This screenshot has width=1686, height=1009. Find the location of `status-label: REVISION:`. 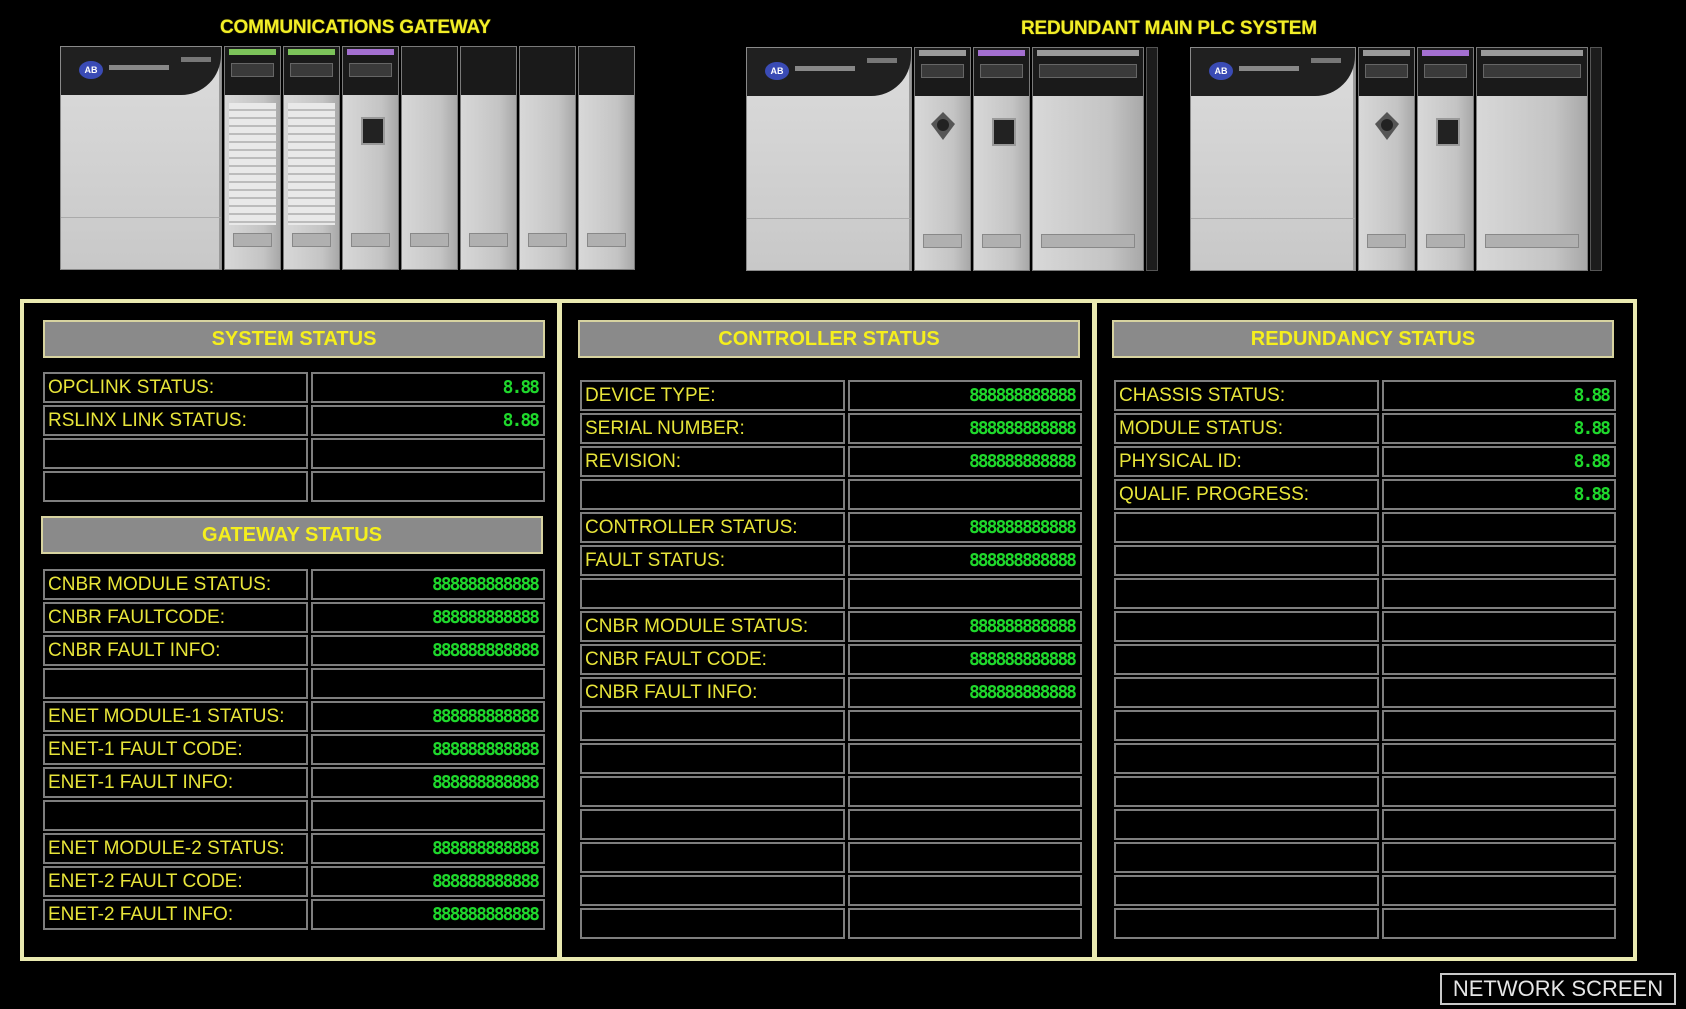

status-label: REVISION: is located at coordinates (712, 461).